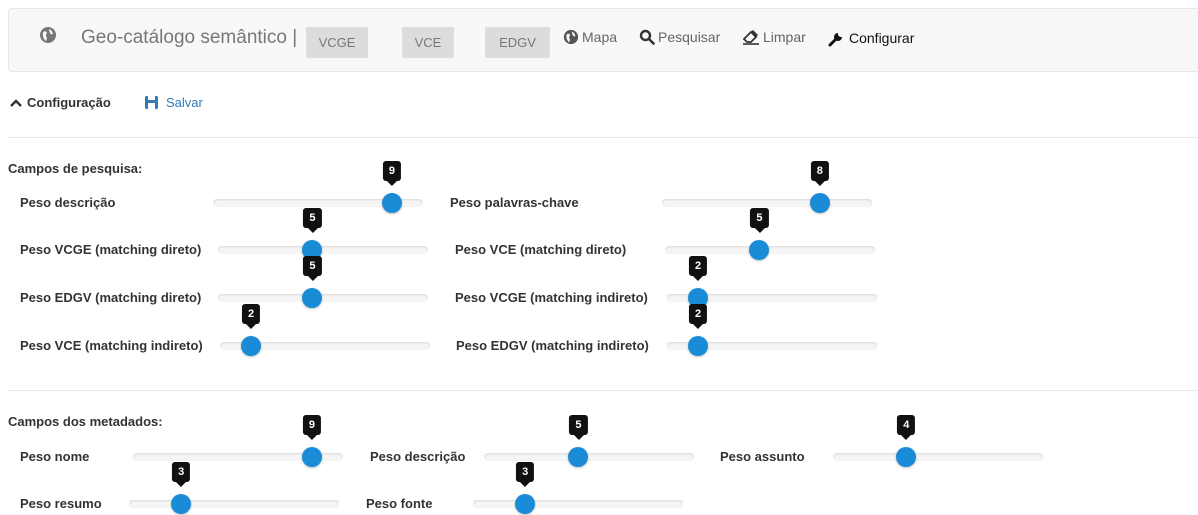 The width and height of the screenshot is (1198, 515). Describe the element at coordinates (525, 474) in the screenshot. I see `slider-peso-fonte-value-tooltip: 3` at that location.